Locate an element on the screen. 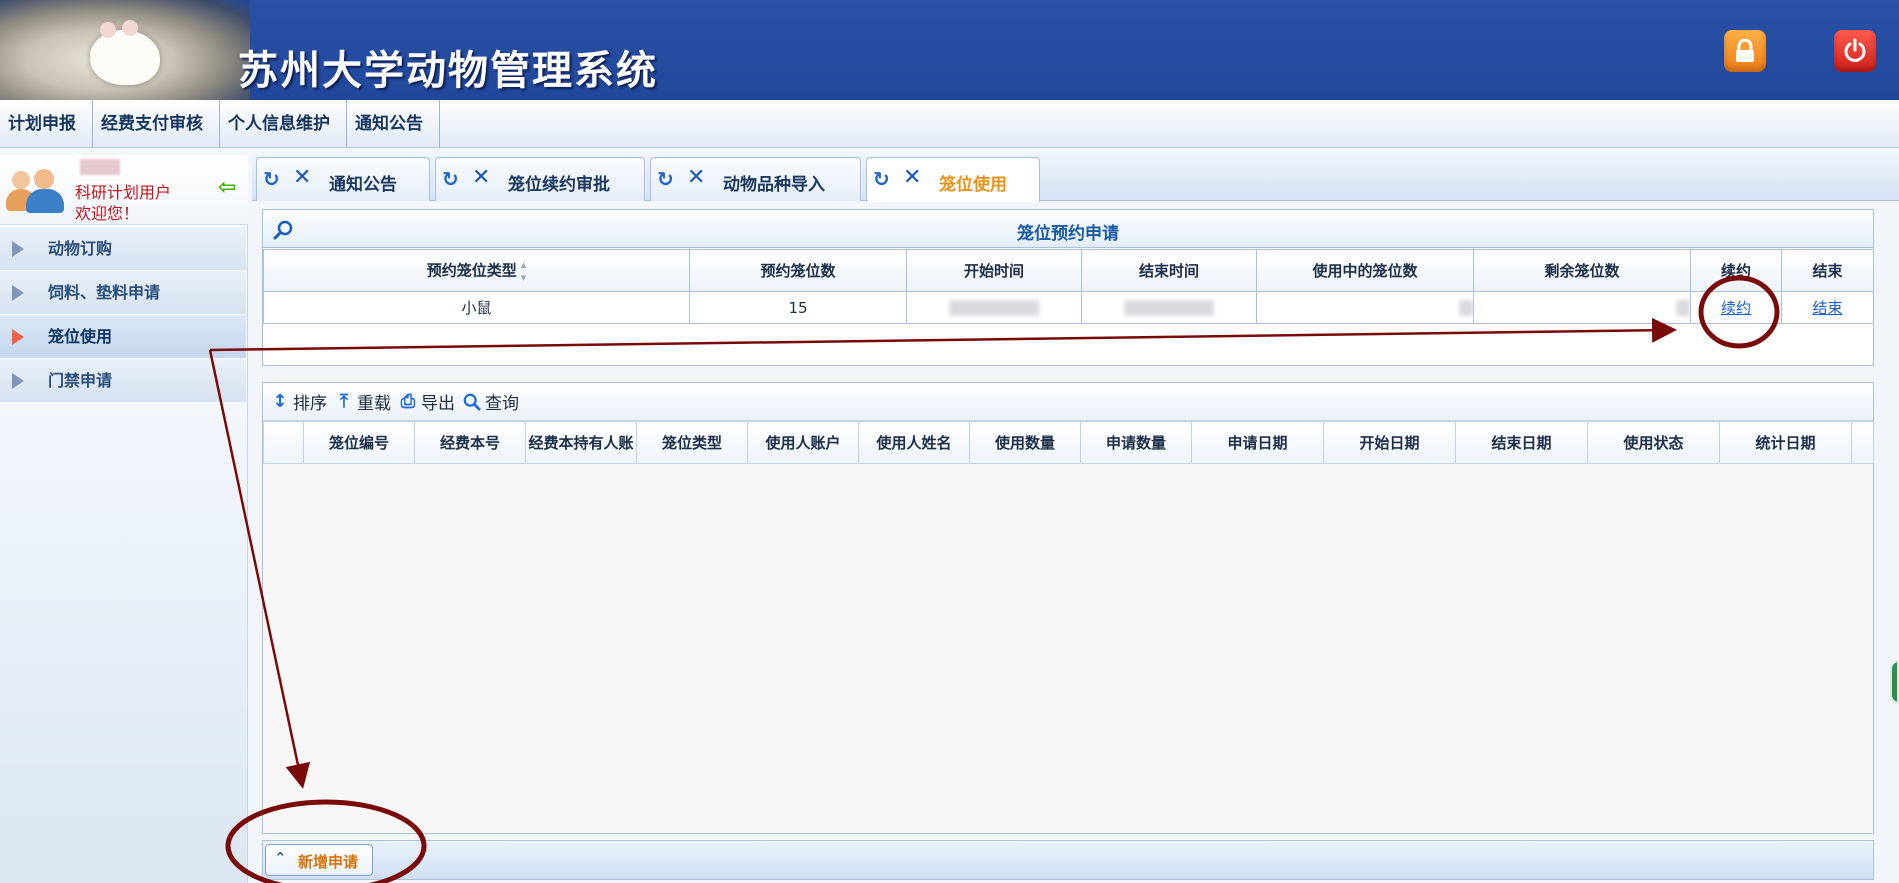 The width and height of the screenshot is (1899, 883). column-header: 剩余笼位数 is located at coordinates (1582, 270).